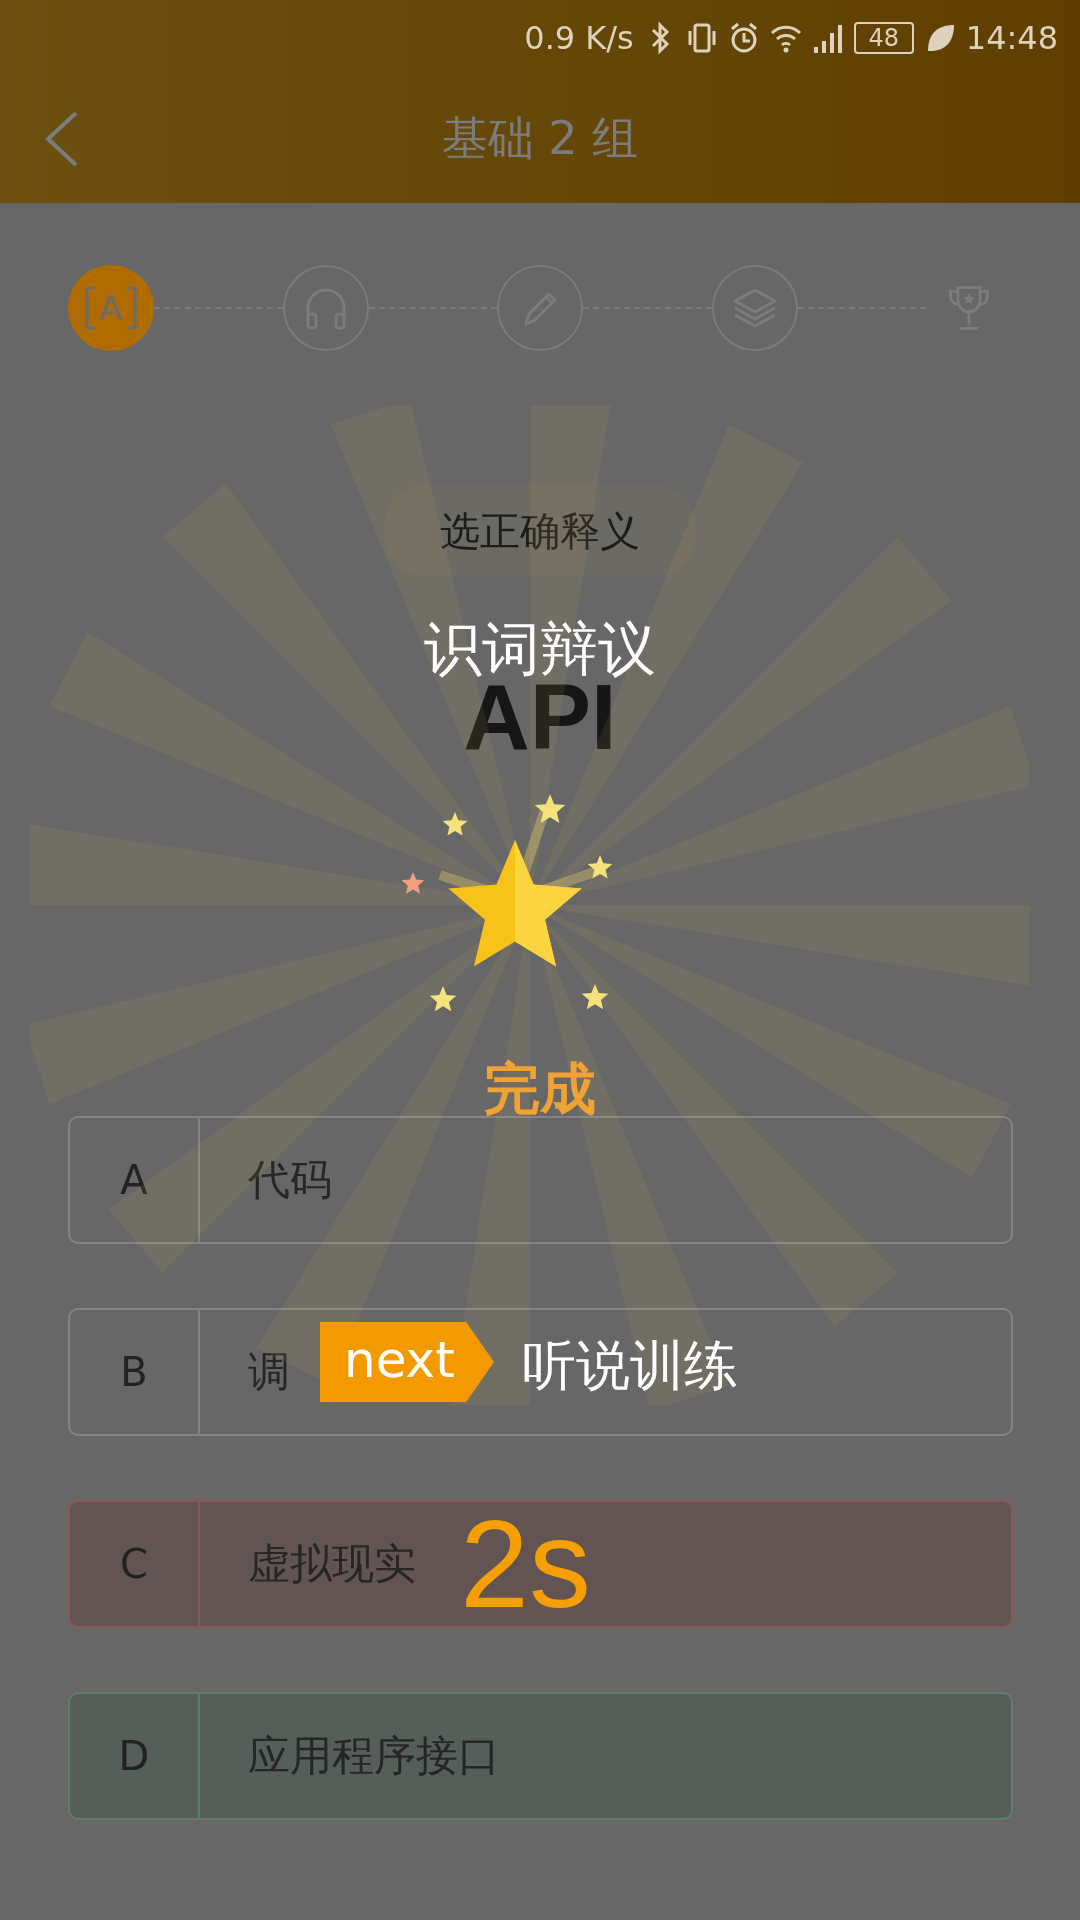 The image size is (1080, 1920). What do you see at coordinates (525, 1564) in the screenshot?
I see `countdown-text: 2s` at bounding box center [525, 1564].